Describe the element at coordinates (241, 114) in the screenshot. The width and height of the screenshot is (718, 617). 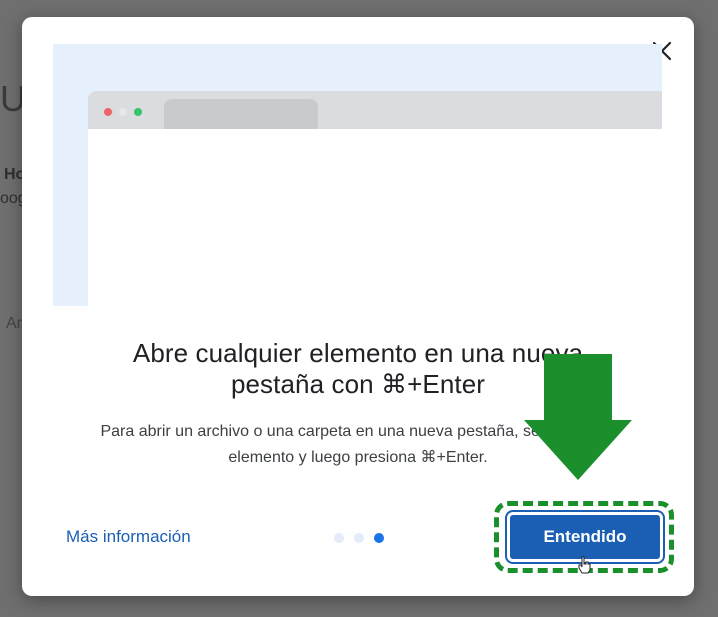
I see `browser-tab` at that location.